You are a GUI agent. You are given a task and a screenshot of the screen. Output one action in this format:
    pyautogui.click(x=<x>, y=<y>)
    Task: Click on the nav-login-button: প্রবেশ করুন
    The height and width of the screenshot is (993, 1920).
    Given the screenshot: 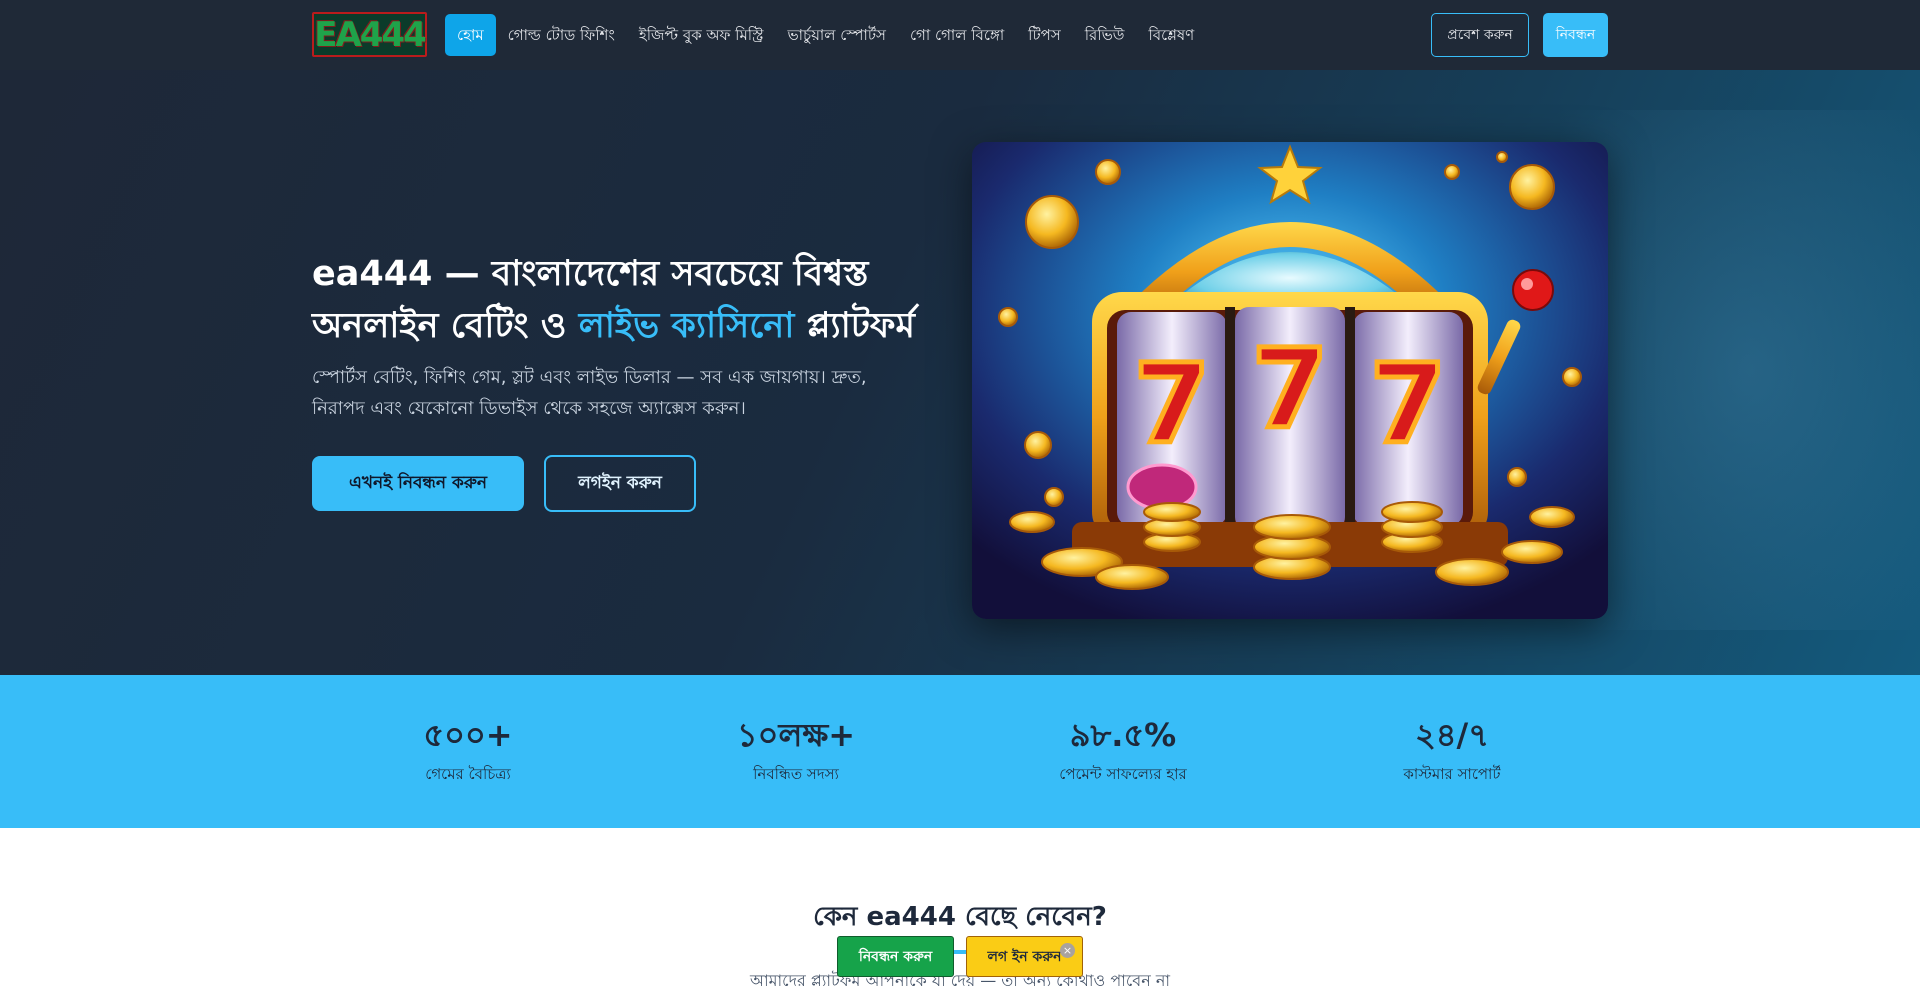 What is the action you would take?
    pyautogui.click(x=1480, y=35)
    